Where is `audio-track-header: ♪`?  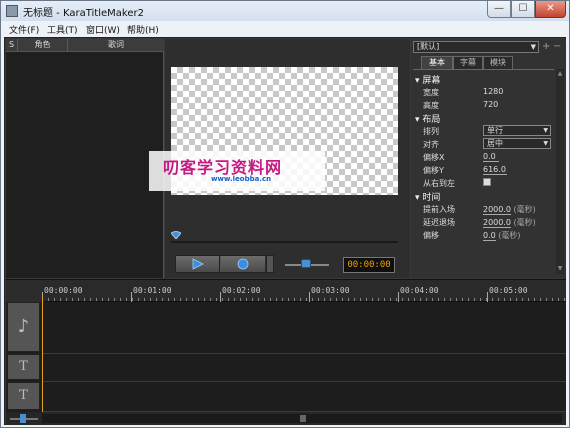
audio-track-header: ♪ is located at coordinates (23, 327).